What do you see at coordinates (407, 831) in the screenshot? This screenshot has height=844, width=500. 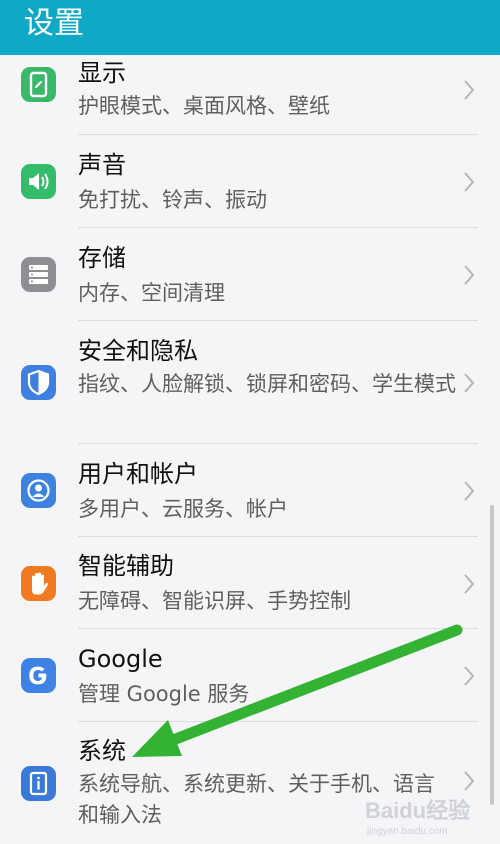 I see `watermark-url: jingyan.baidu.com` at bounding box center [407, 831].